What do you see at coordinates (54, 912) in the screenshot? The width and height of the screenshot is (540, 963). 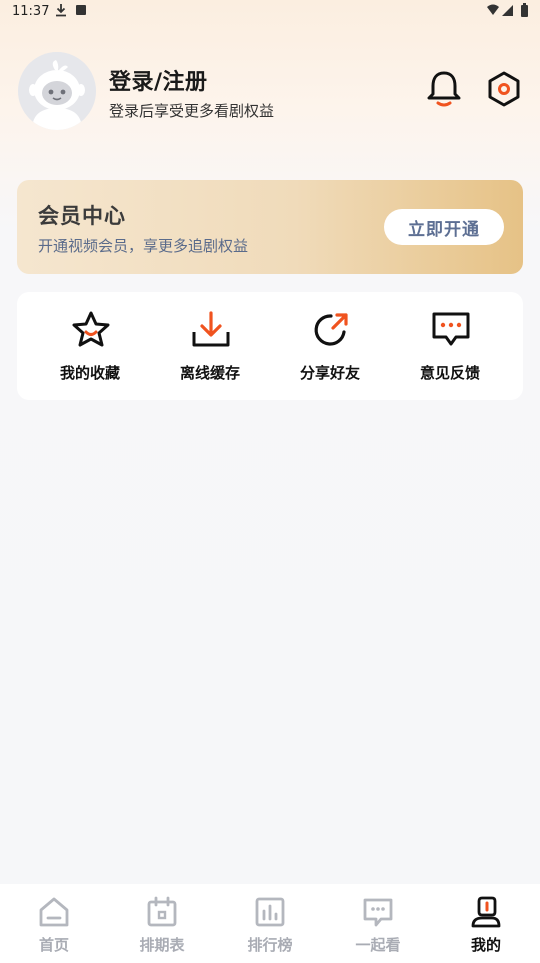 I see `home-icon` at bounding box center [54, 912].